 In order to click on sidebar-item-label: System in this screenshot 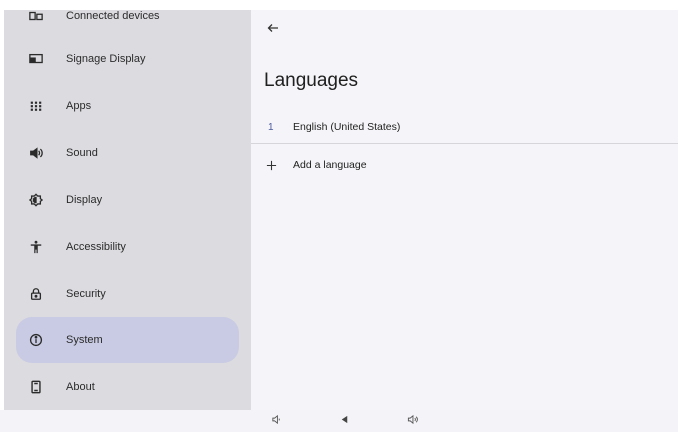, I will do `click(84, 340)`.